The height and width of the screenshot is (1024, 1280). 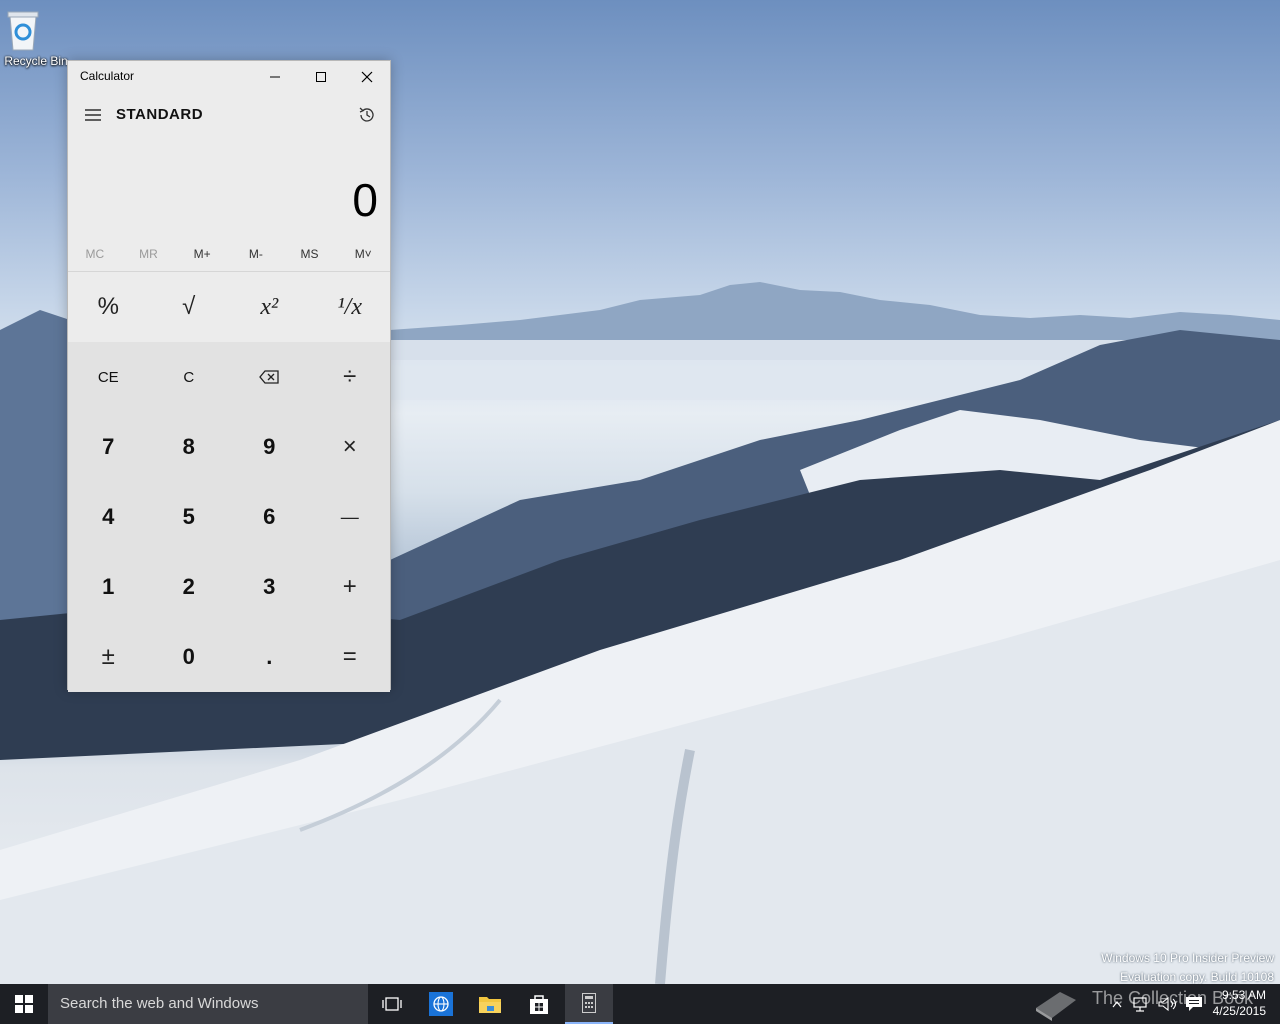 What do you see at coordinates (1243, 995) in the screenshot?
I see `clock-time: 9:53 AM` at bounding box center [1243, 995].